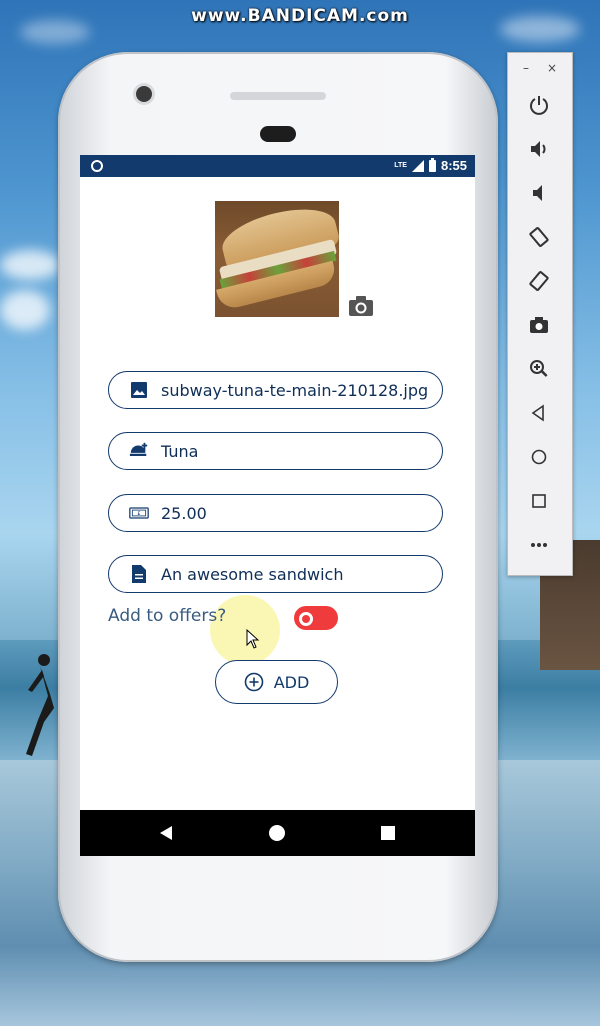 This screenshot has height=1026, width=600. What do you see at coordinates (432, 164) in the screenshot?
I see `battery-icon` at bounding box center [432, 164].